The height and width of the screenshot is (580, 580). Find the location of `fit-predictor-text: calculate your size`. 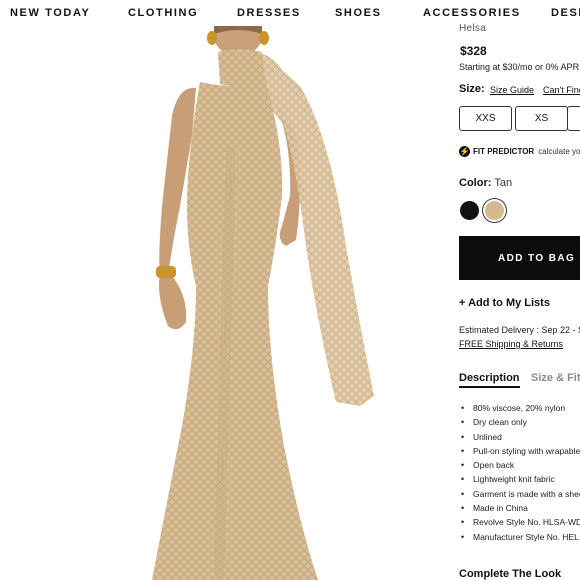

fit-predictor-text: calculate your size is located at coordinates (559, 151).